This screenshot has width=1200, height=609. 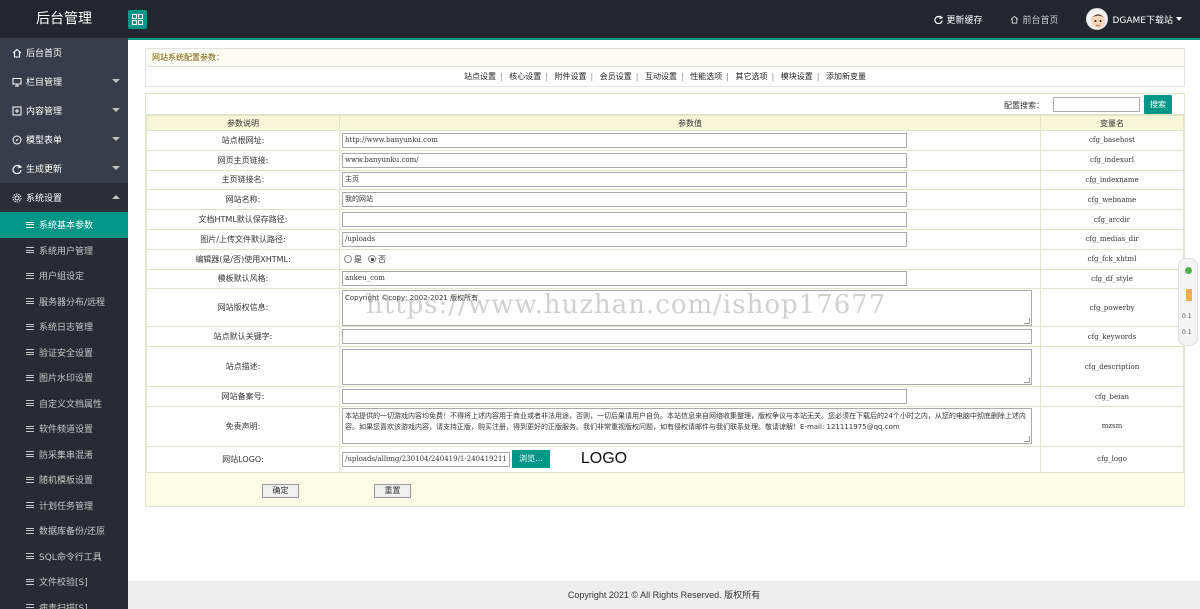 What do you see at coordinates (624, 200) in the screenshot?
I see `webname-input: 我的网站` at bounding box center [624, 200].